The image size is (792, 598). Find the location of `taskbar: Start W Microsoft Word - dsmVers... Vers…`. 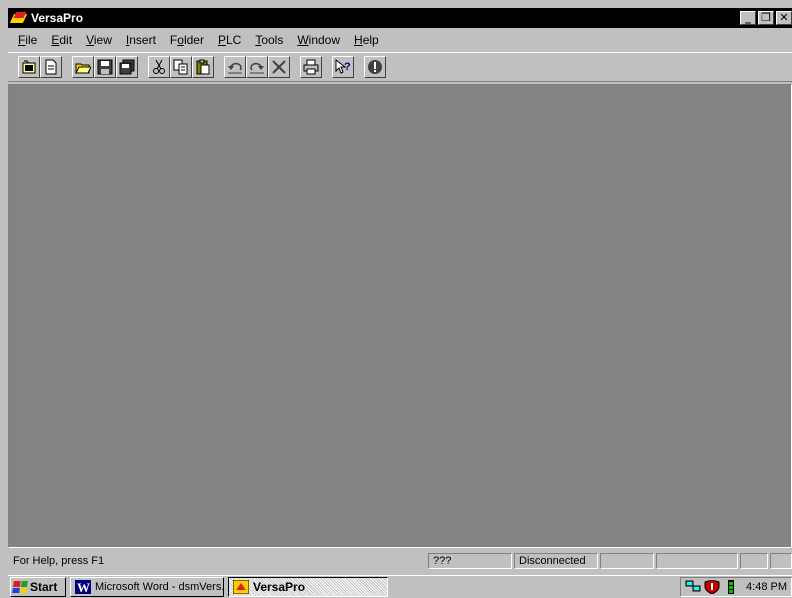

taskbar: Start W Microsoft Word - dsmVers... Vers… is located at coordinates (400, 586).